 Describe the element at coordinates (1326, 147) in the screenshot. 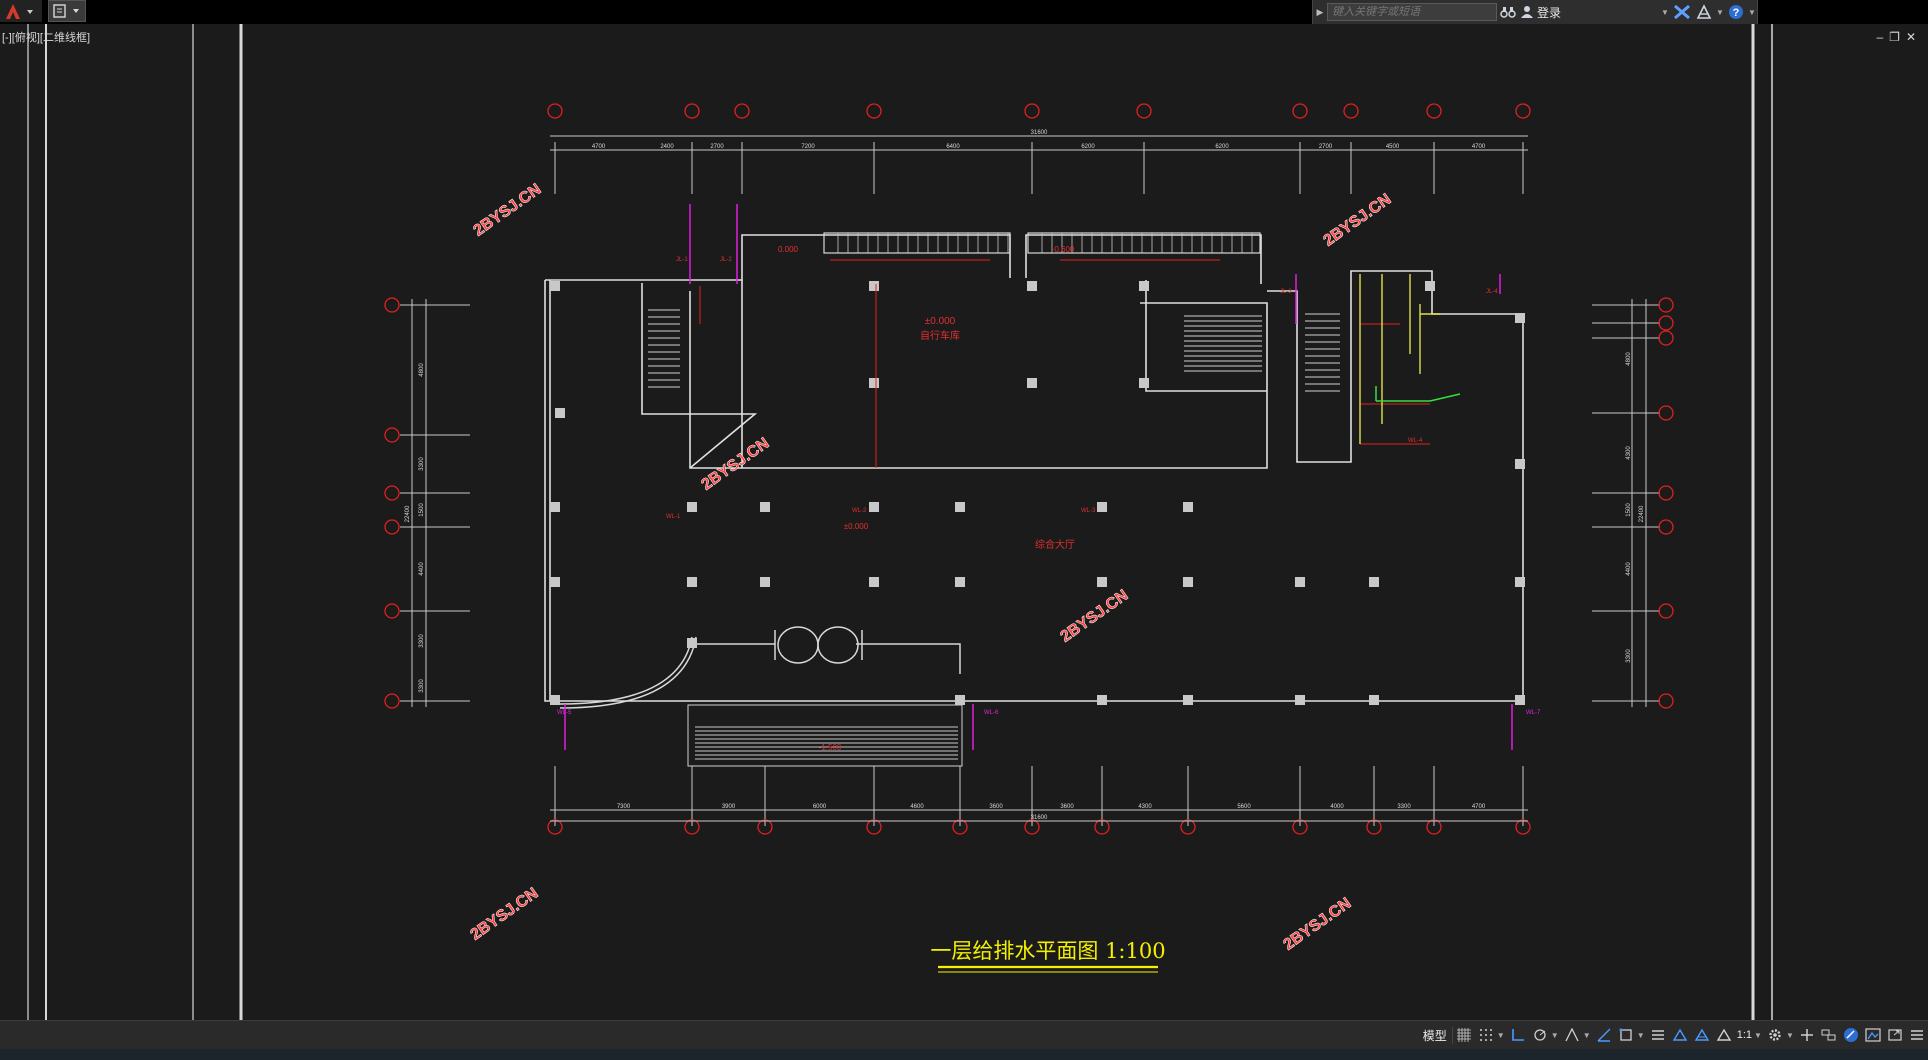

I see `dimension-label: 2700` at that location.